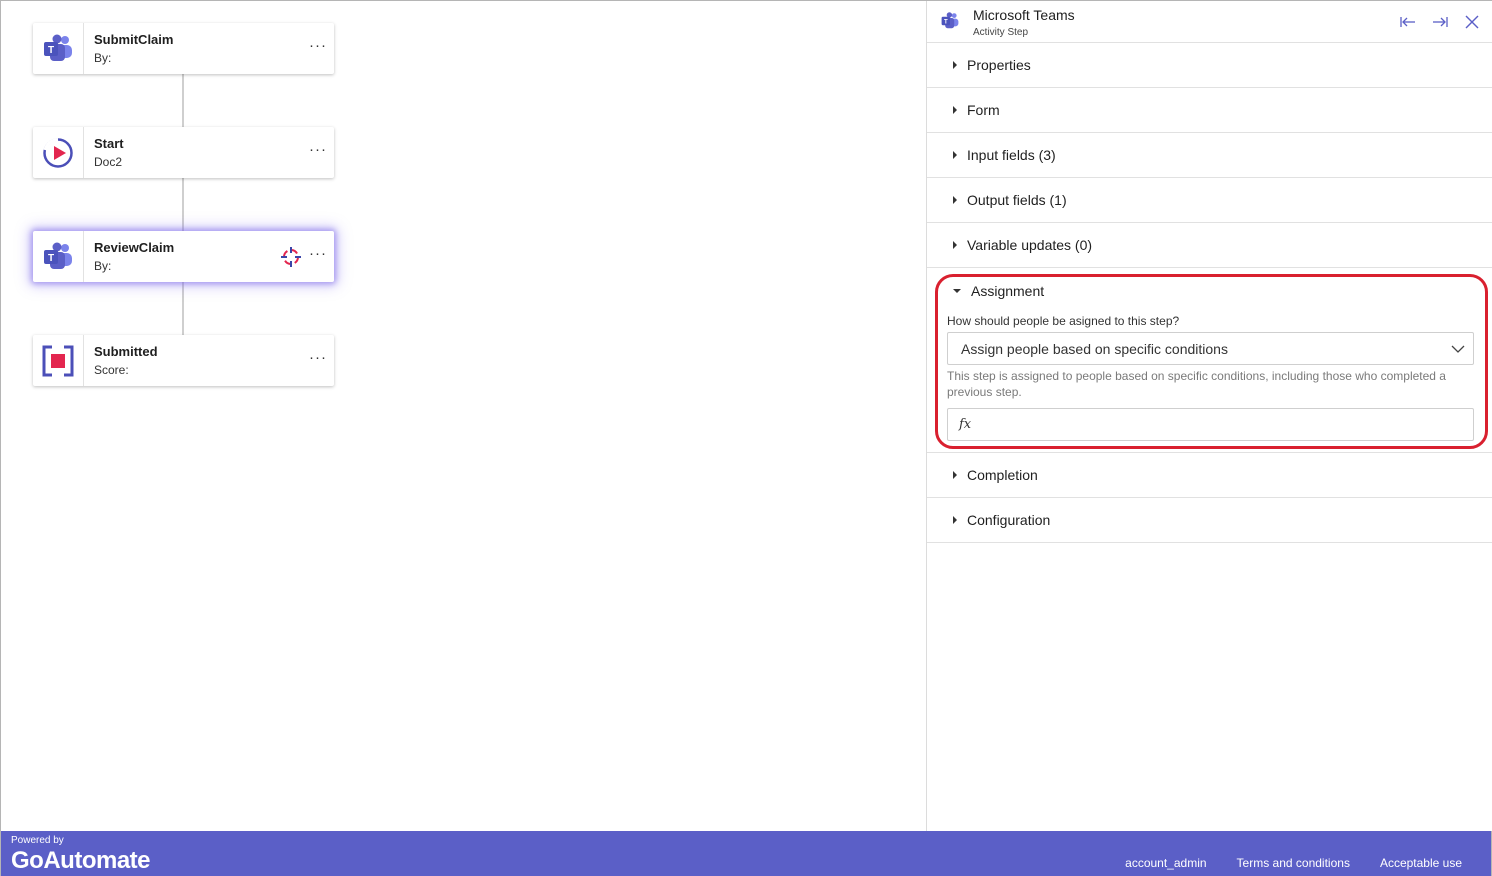 The width and height of the screenshot is (1492, 876). What do you see at coordinates (111, 370) in the screenshot?
I see `node-subtitle: Score:` at bounding box center [111, 370].